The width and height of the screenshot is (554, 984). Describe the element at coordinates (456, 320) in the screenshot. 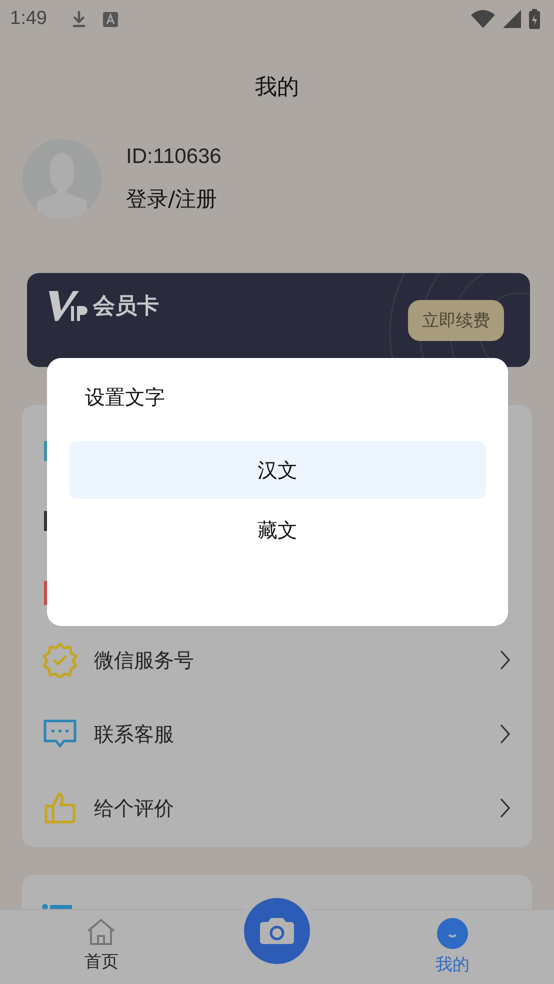

I see `renew-button: 立即续费` at that location.